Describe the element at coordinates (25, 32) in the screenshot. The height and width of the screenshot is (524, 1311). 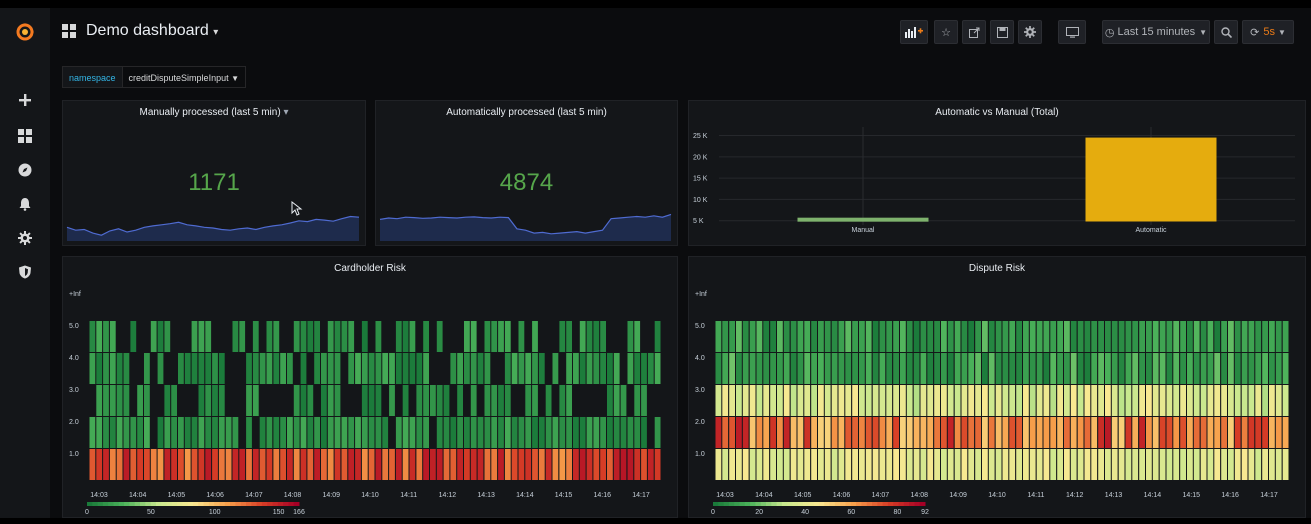
I see `grafana-logo-icon` at that location.